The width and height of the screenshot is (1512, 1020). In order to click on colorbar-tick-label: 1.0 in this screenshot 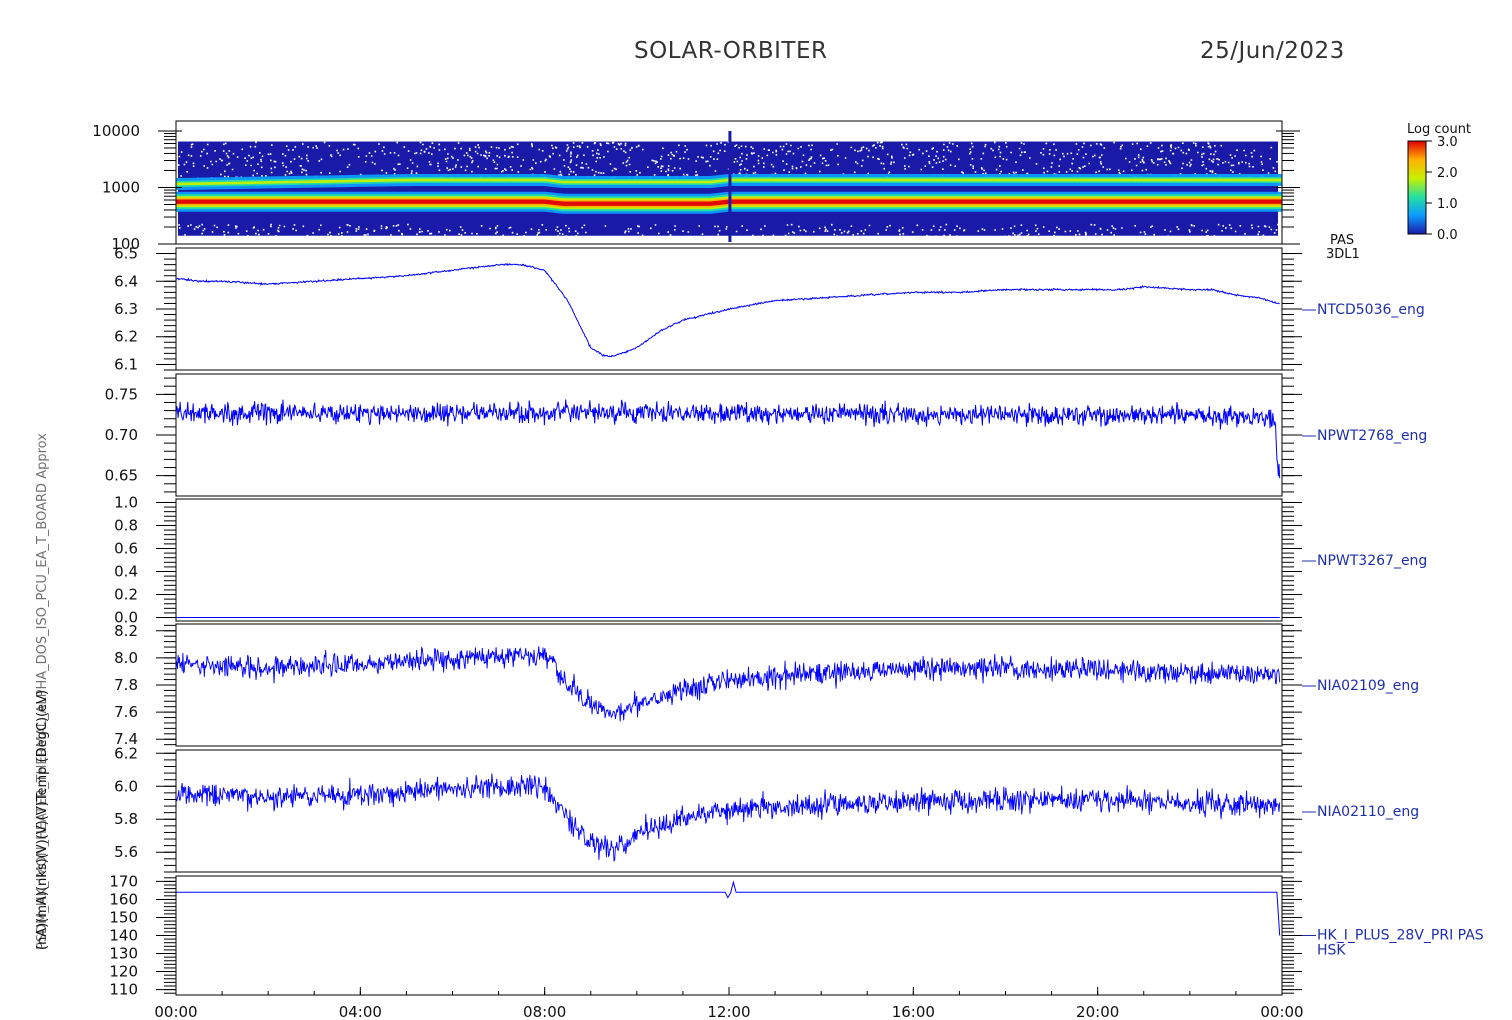, I will do `click(1447, 204)`.